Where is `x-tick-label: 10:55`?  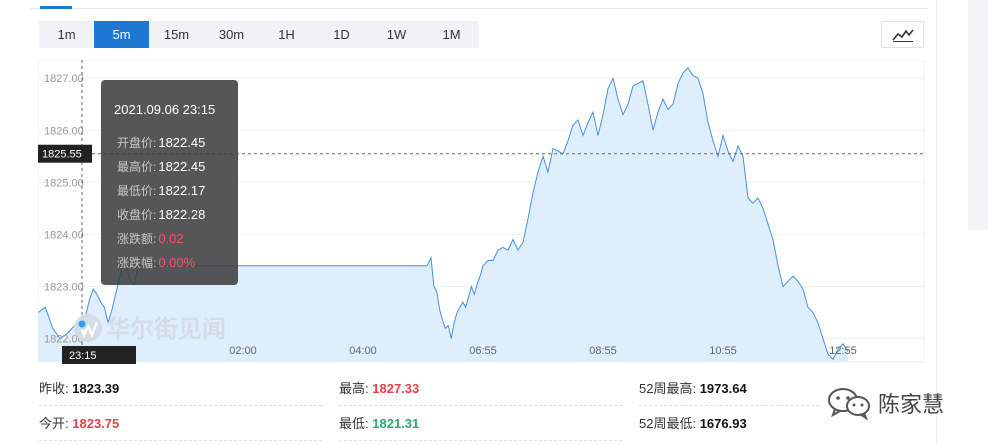
x-tick-label: 10:55 is located at coordinates (723, 351).